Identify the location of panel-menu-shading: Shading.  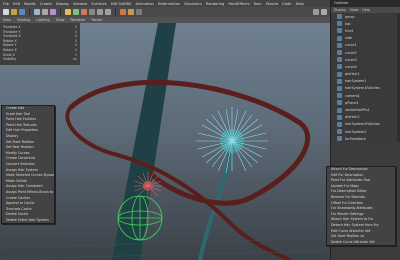
(23, 20).